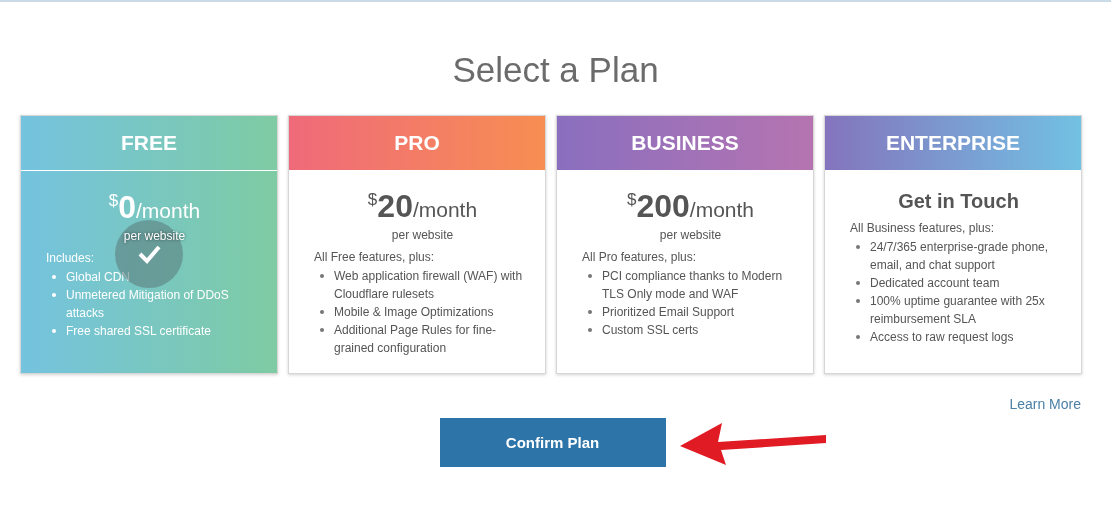 Image resolution: width=1111 pixels, height=525 pixels. Describe the element at coordinates (685, 244) in the screenshot. I see `plan-card: BUSINESS $^{$}$200/month per website All Pro features, plus: PCI compliance thanks to Modern TLS Only mode and WAF Prioritized Email Support Custom SSL certs` at that location.